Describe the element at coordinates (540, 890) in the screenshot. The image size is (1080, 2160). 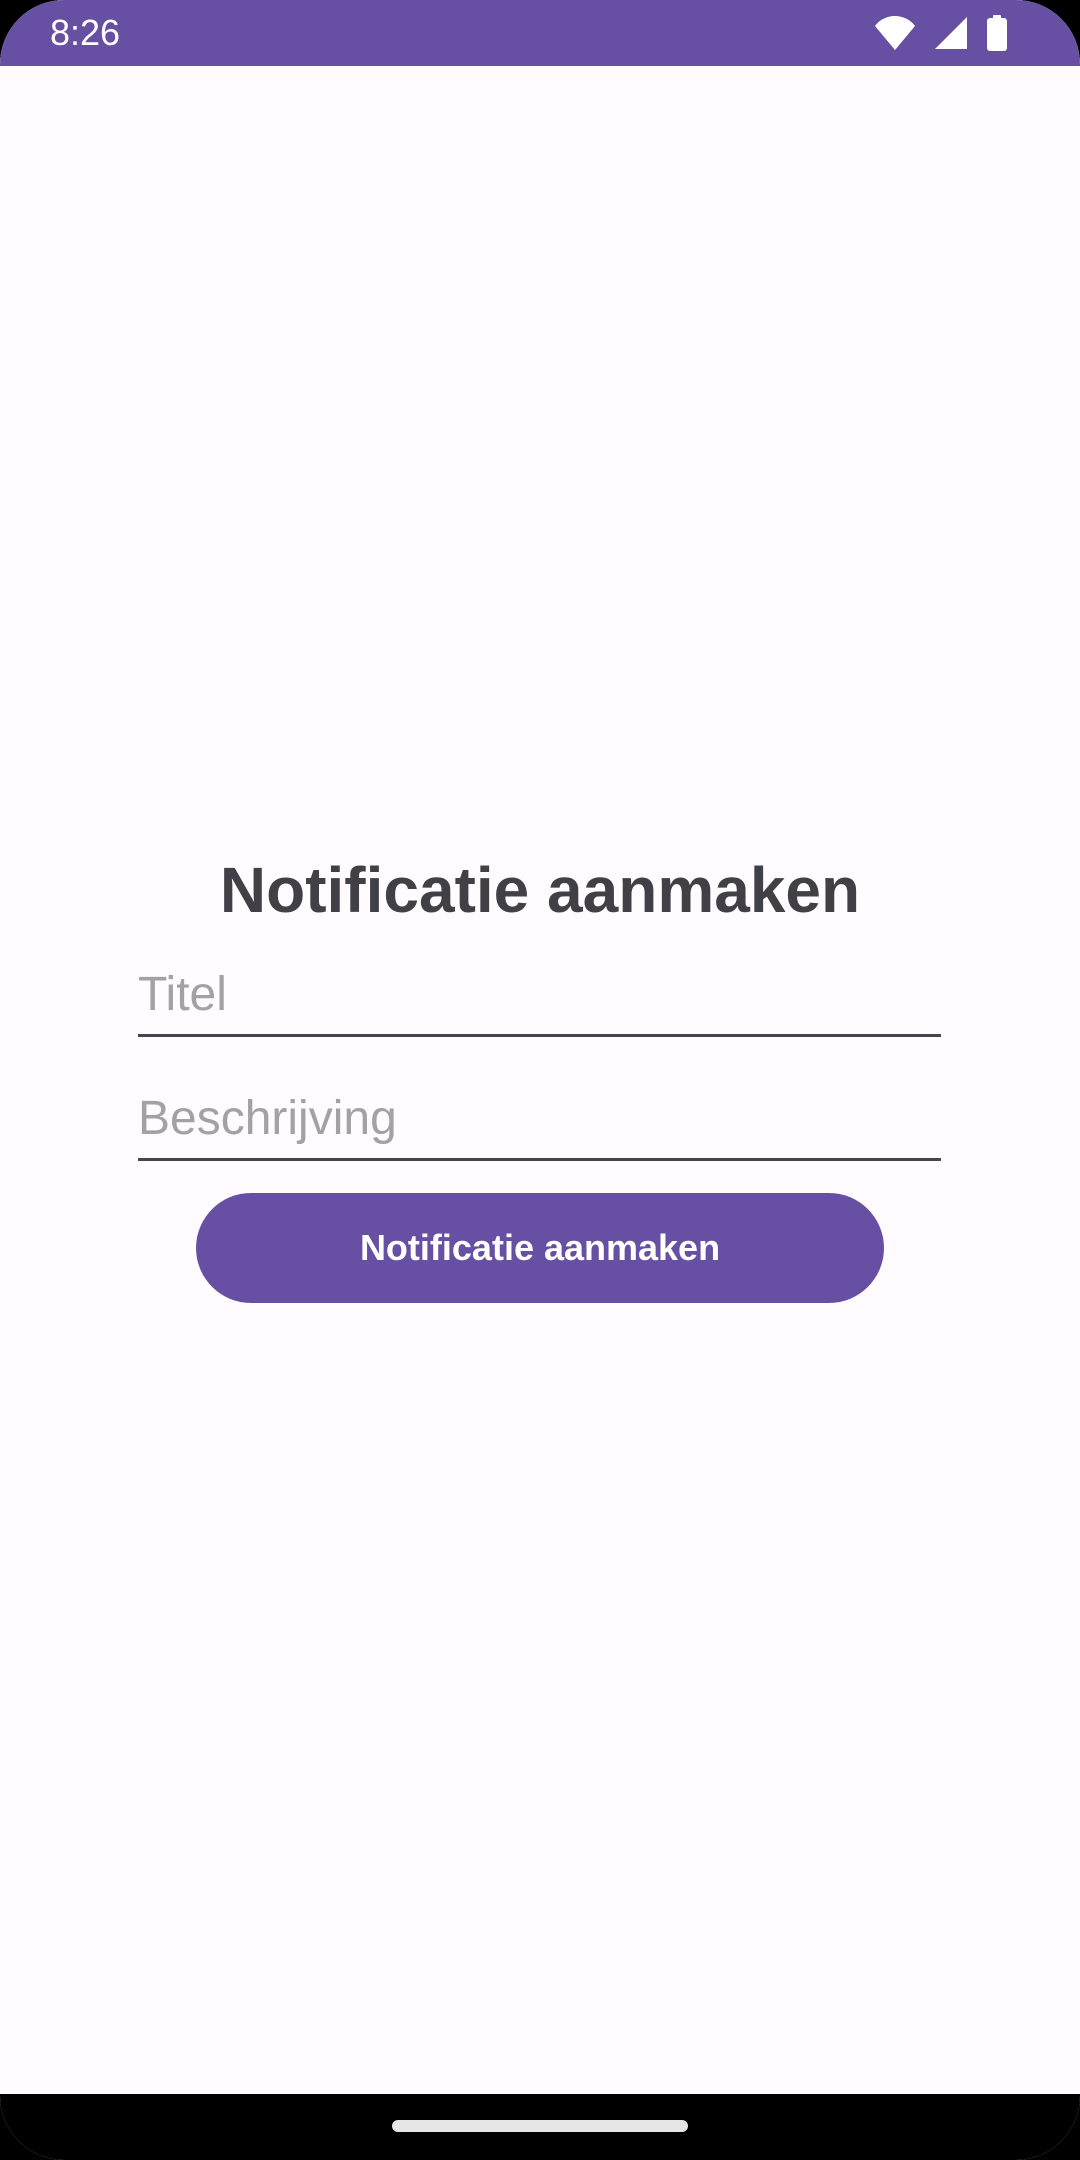
I see `page-title: Notificatie aanmaken` at that location.